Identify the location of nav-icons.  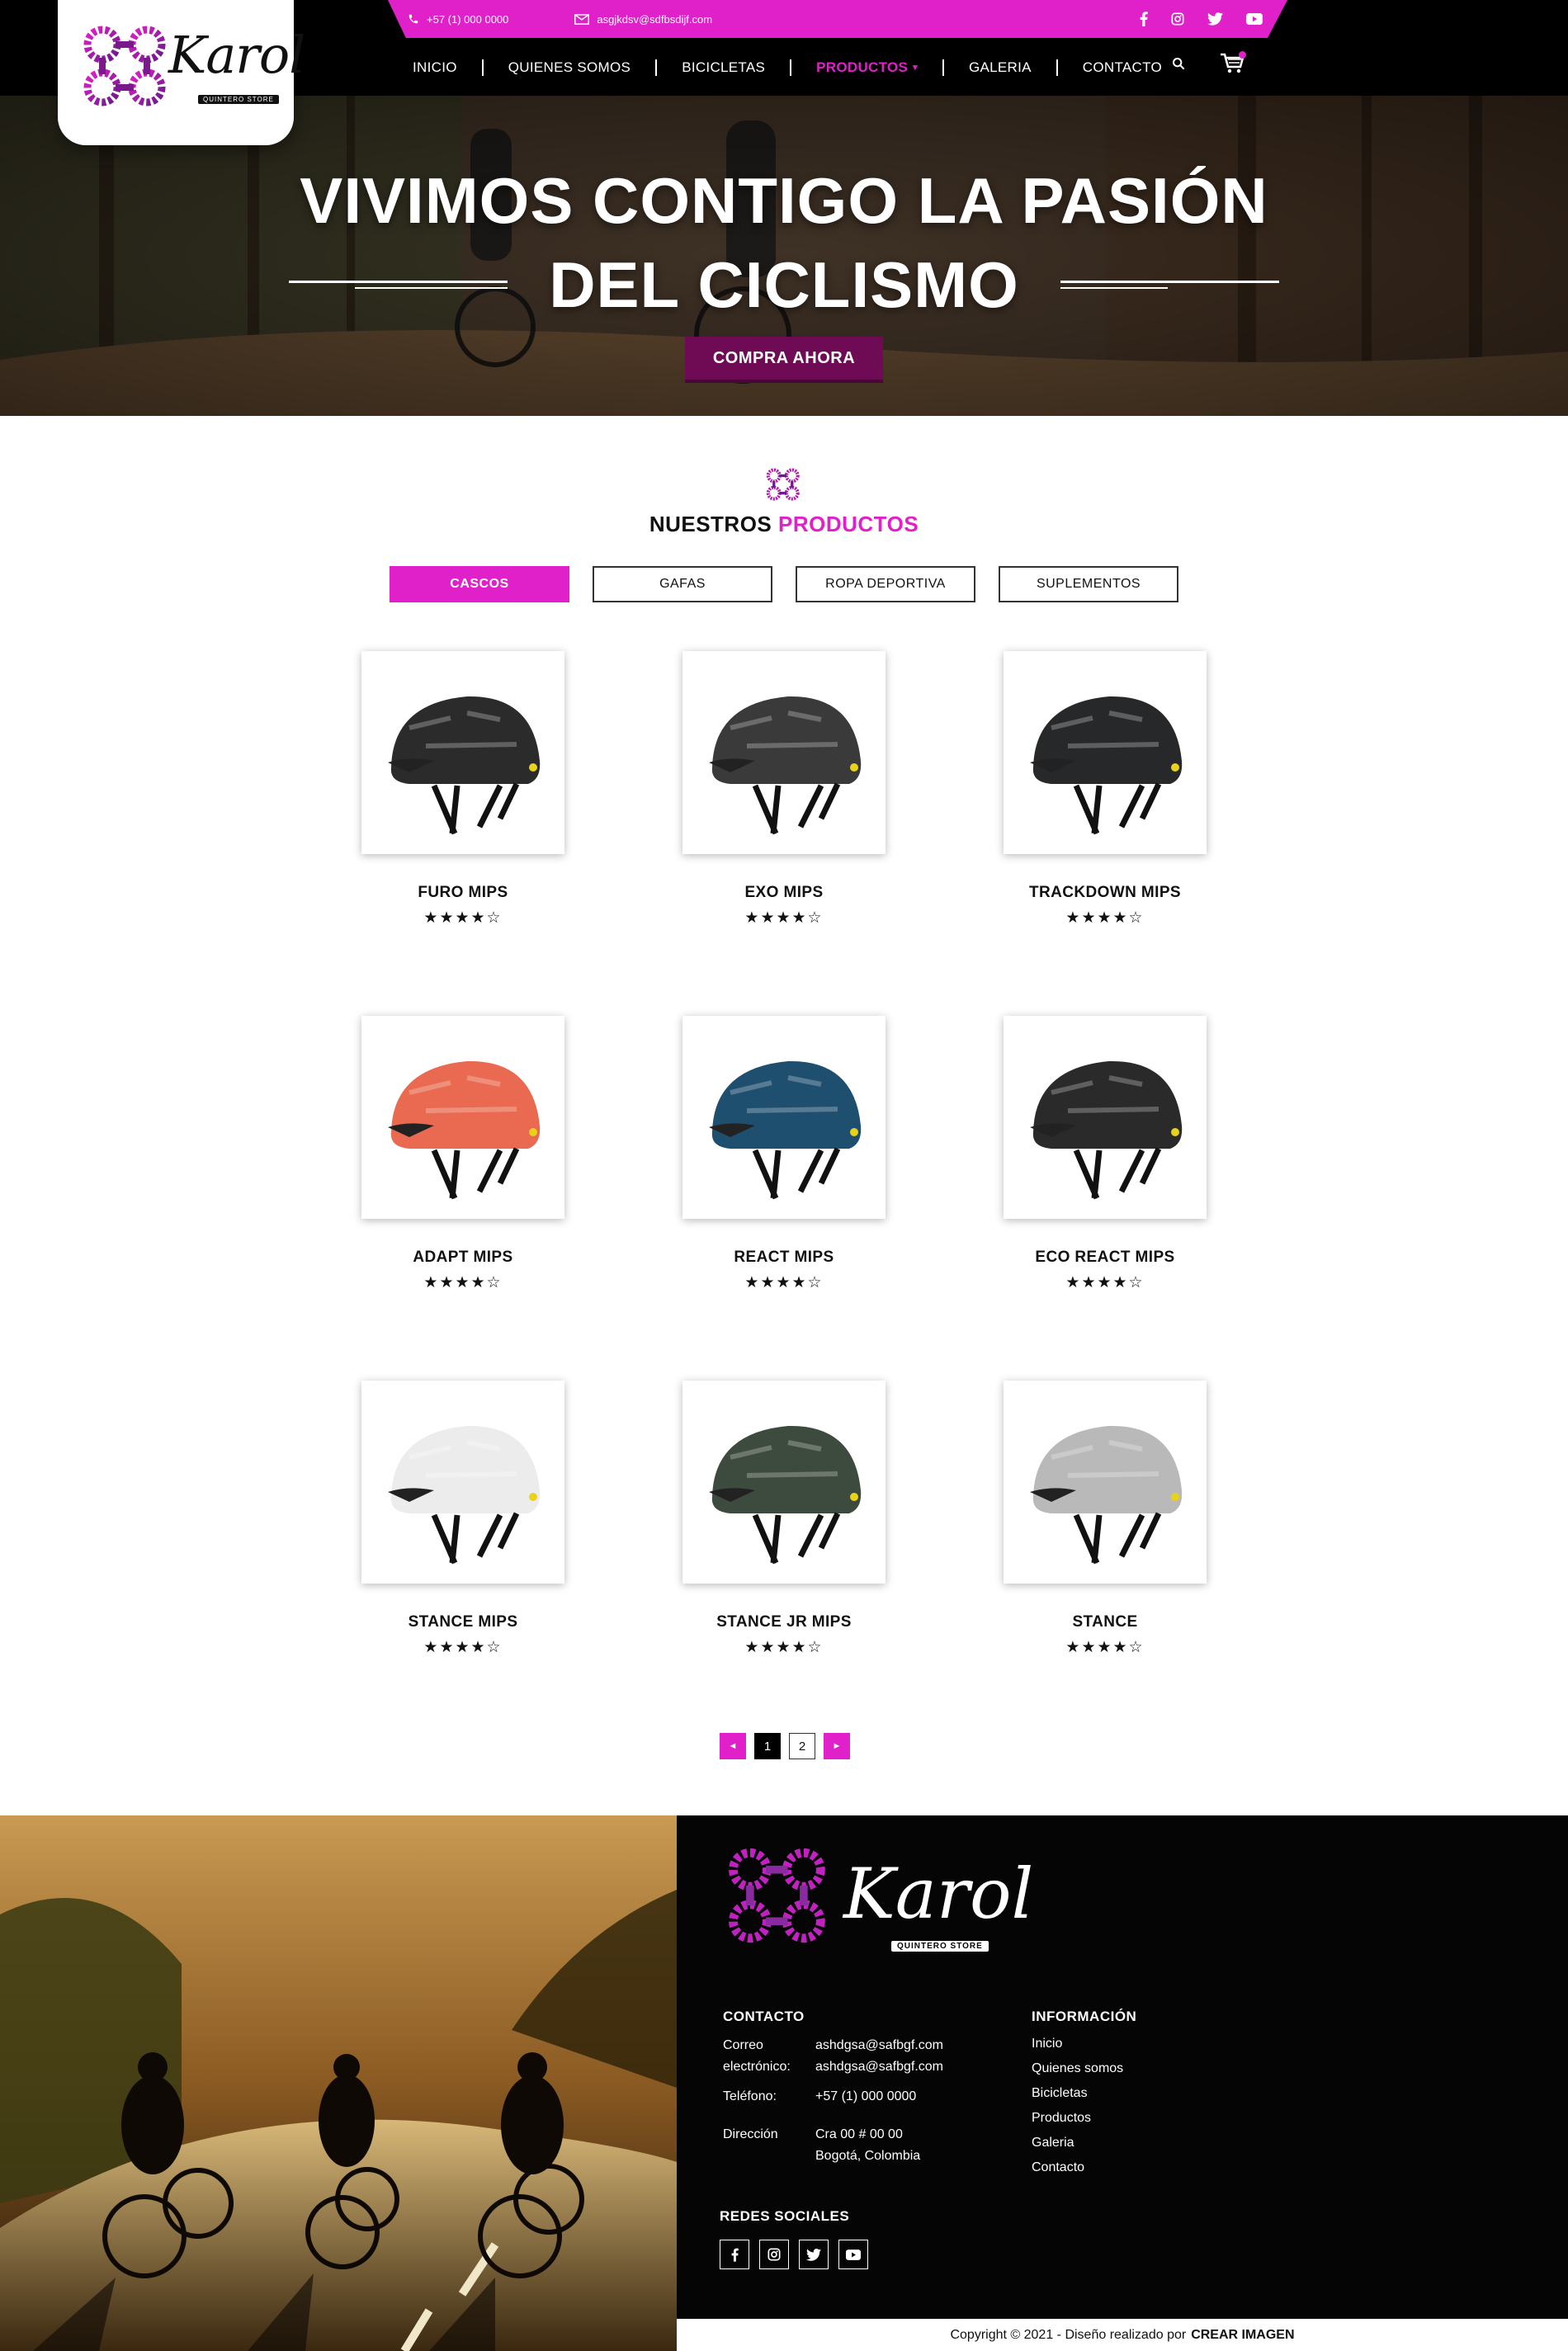
(1209, 64).